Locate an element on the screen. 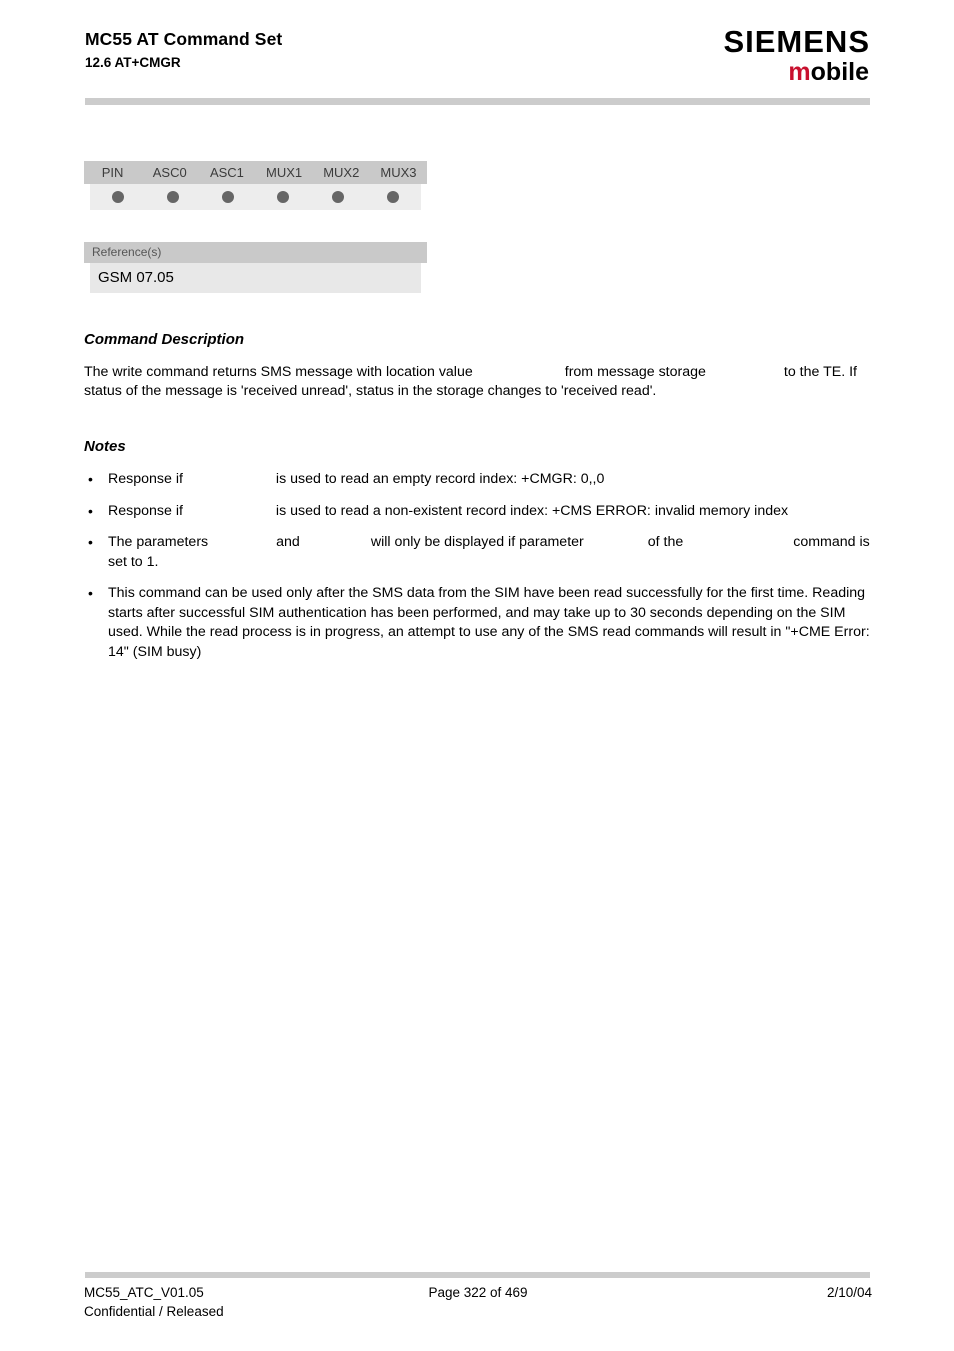  parameter-placeholder-mem1 is located at coordinates (745, 372).